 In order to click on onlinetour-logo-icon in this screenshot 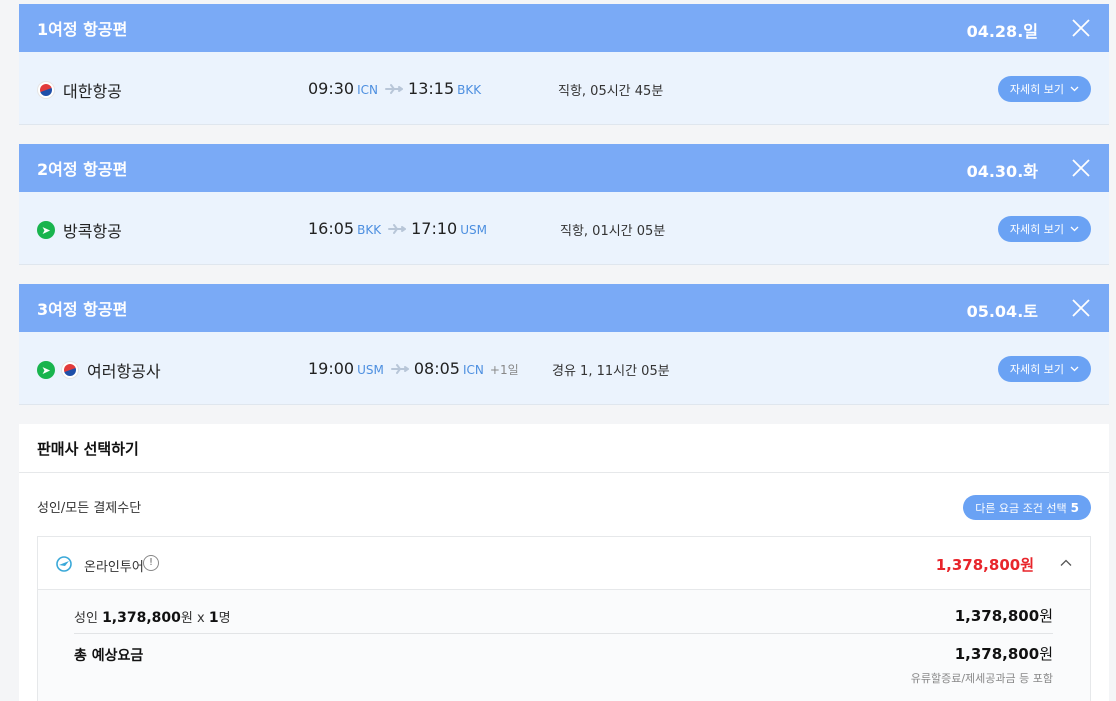, I will do `click(64, 564)`.